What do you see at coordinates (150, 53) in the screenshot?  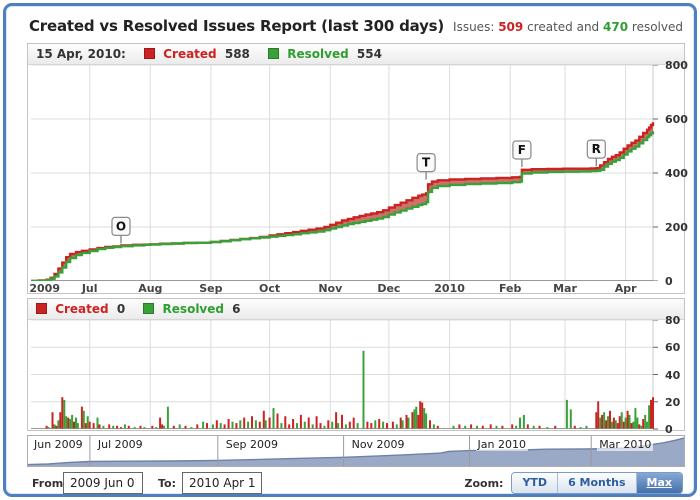 I see `created-swatch-icon` at bounding box center [150, 53].